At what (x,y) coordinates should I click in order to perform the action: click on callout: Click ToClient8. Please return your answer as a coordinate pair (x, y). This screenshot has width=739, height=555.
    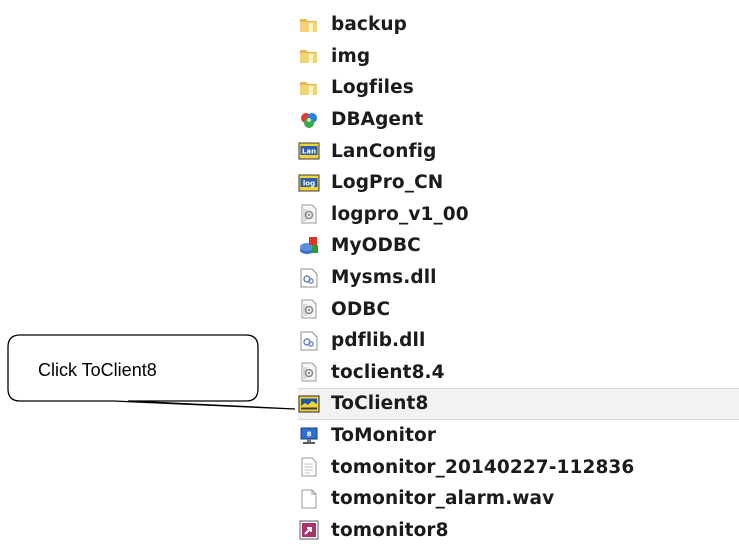
    Looking at the image, I should click on (153, 375).